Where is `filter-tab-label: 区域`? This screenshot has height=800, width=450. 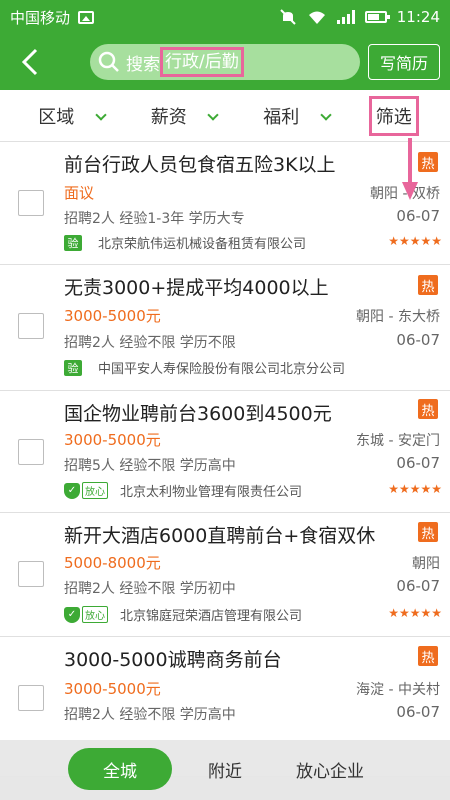
filter-tab-label: 区域 is located at coordinates (56, 117).